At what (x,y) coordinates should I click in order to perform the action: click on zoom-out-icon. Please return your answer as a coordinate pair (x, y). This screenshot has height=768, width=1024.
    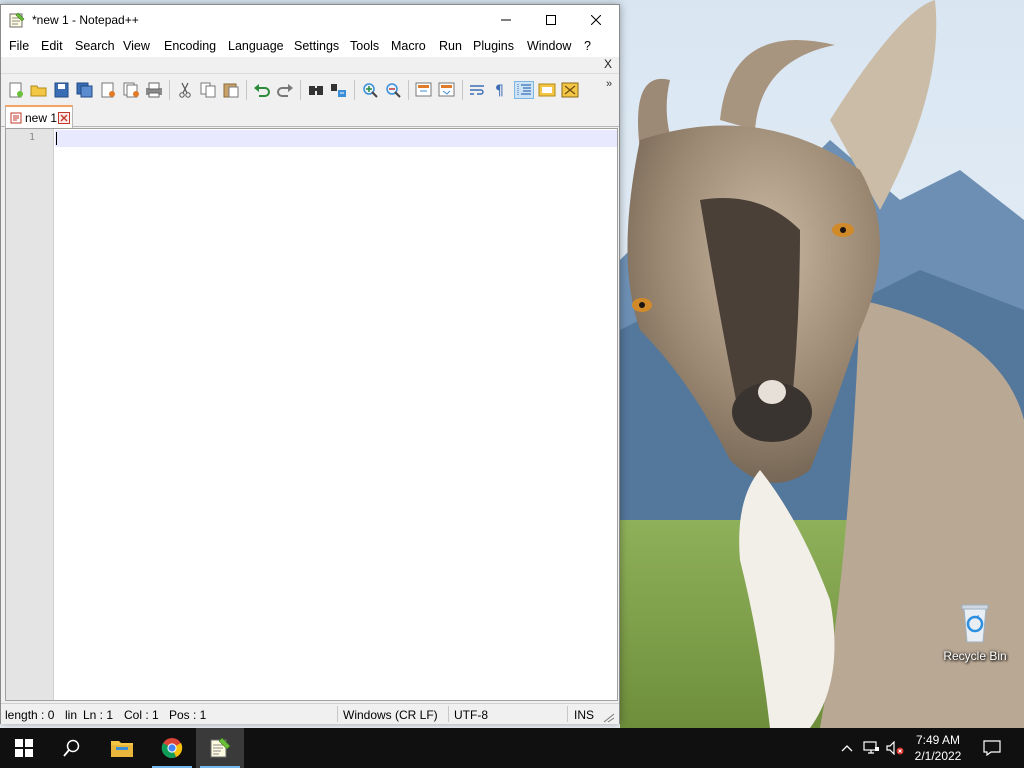
    Looking at the image, I should click on (393, 90).